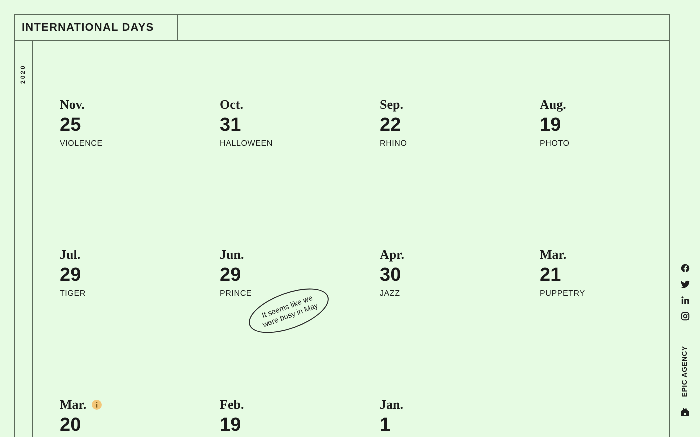 The width and height of the screenshot is (700, 437). I want to click on day-name: VIOLENCE, so click(81, 143).